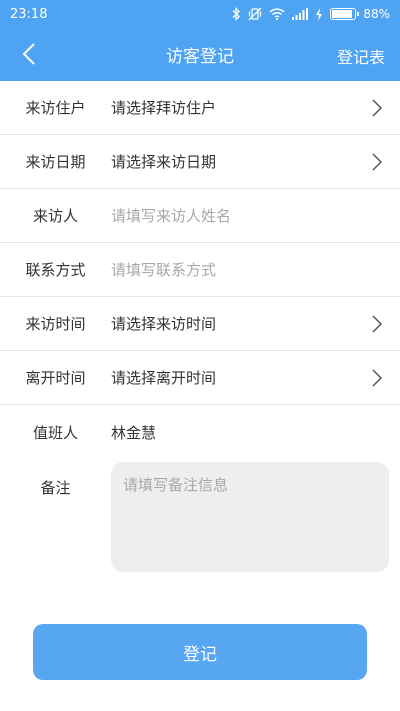  I want to click on visitor-name-input, so click(255, 215).